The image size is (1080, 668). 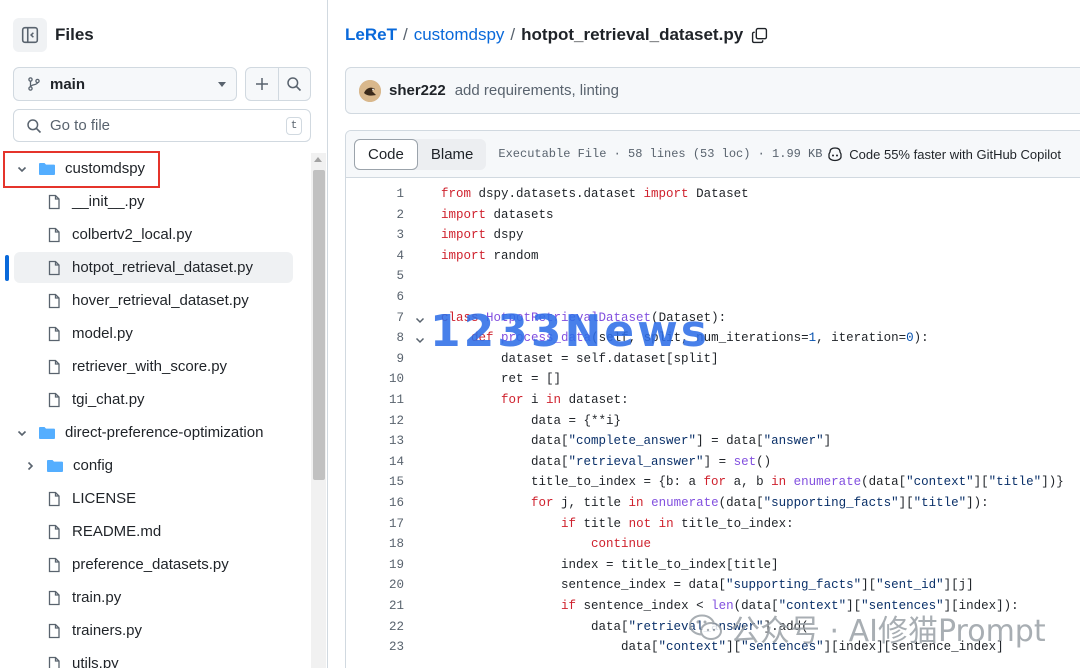 I want to click on wechat-icon, so click(x=705, y=627).